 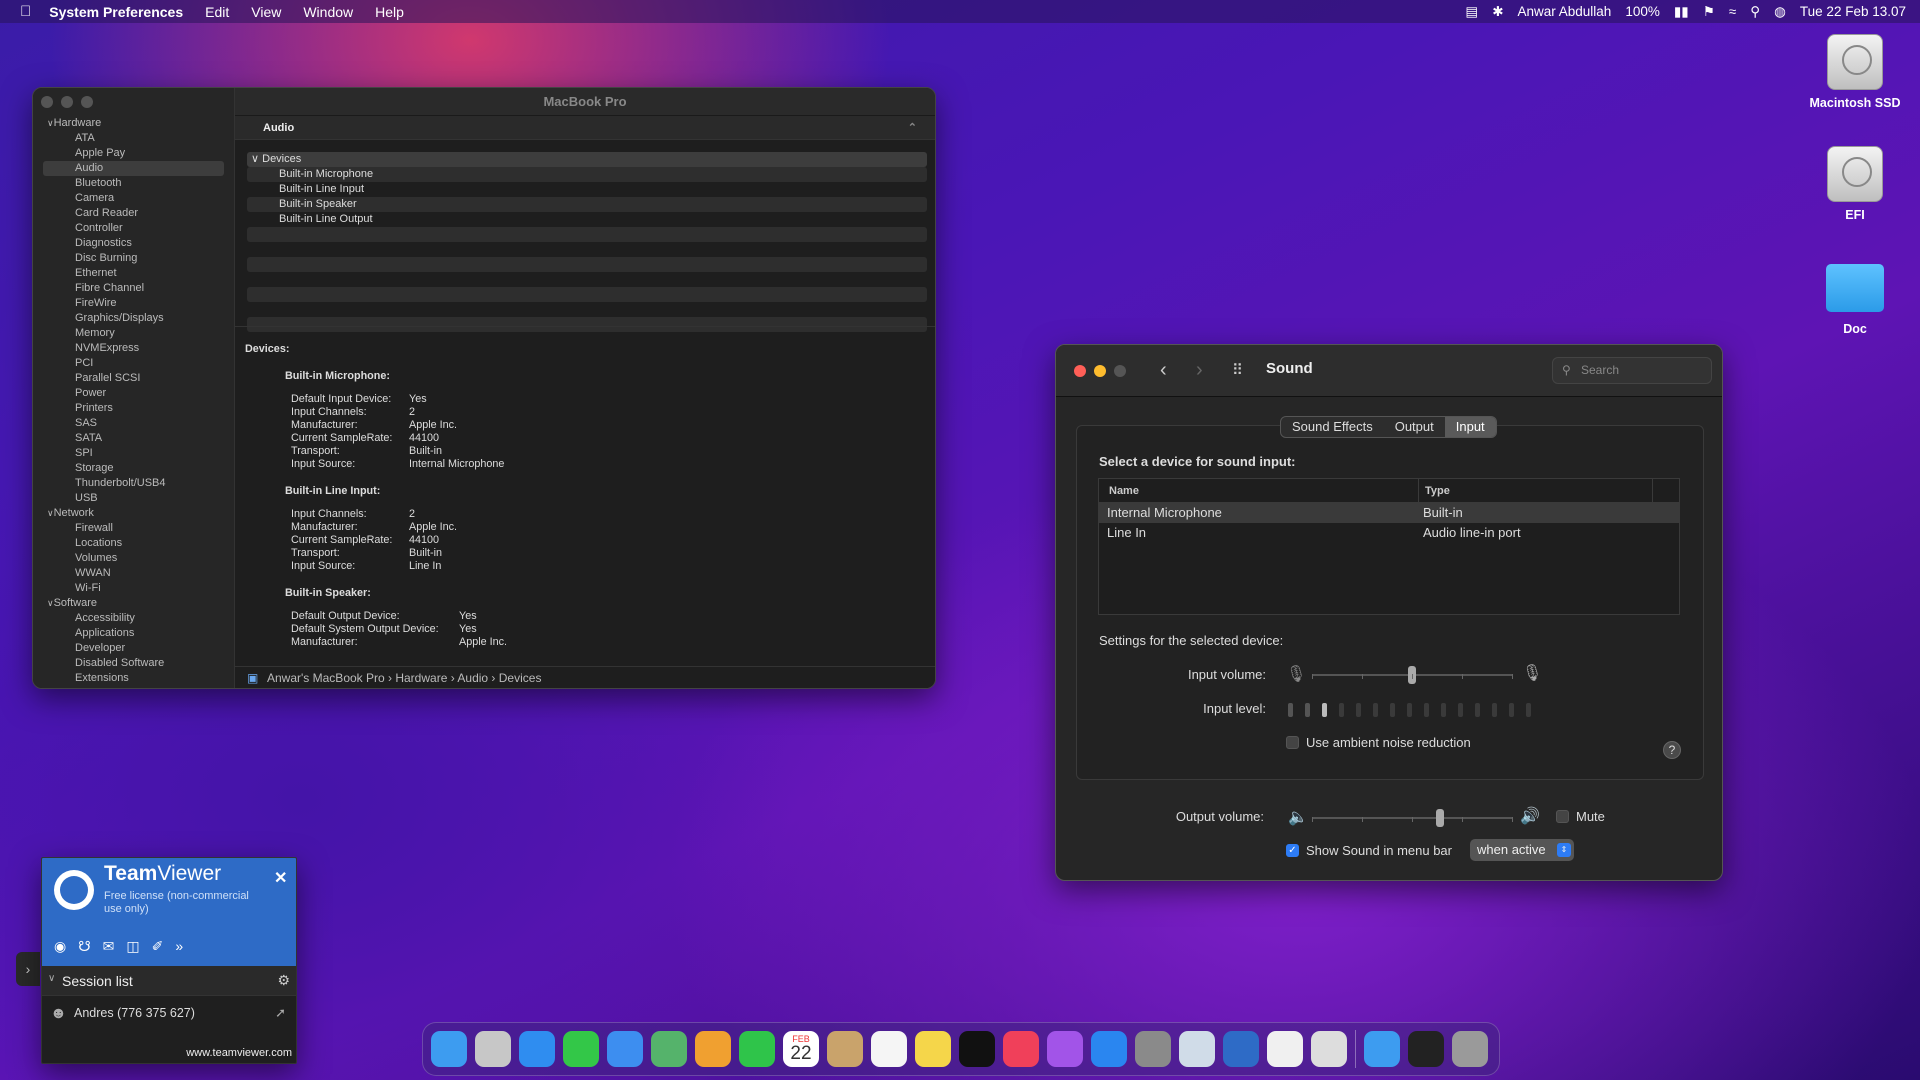 I want to click on sidebar-item: Fibre Channel, so click(x=133, y=288).